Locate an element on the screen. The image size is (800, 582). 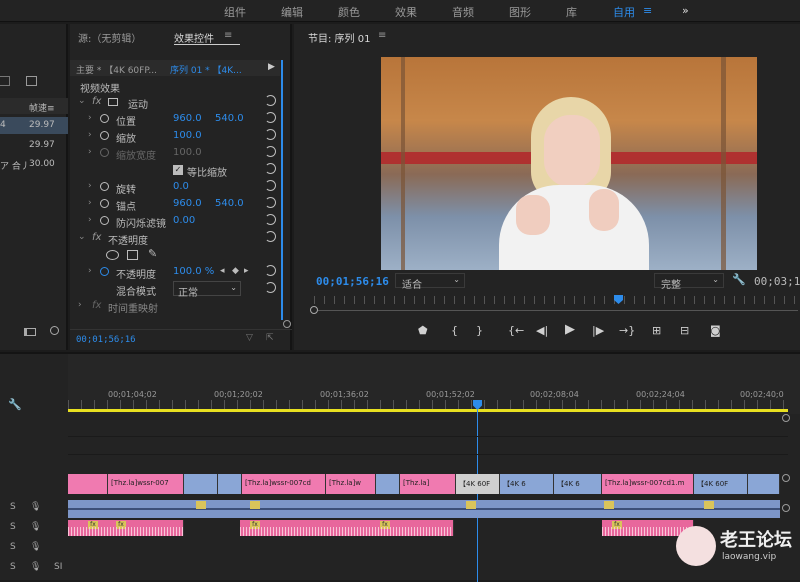
play-icon: ▶ is located at coordinates (570, 329).